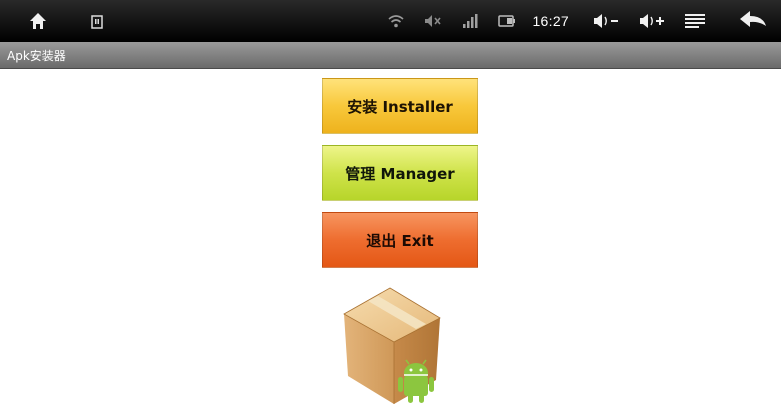 This screenshot has width=781, height=411. Describe the element at coordinates (400, 240) in the screenshot. I see `exit-button: 退出 Exit` at that location.